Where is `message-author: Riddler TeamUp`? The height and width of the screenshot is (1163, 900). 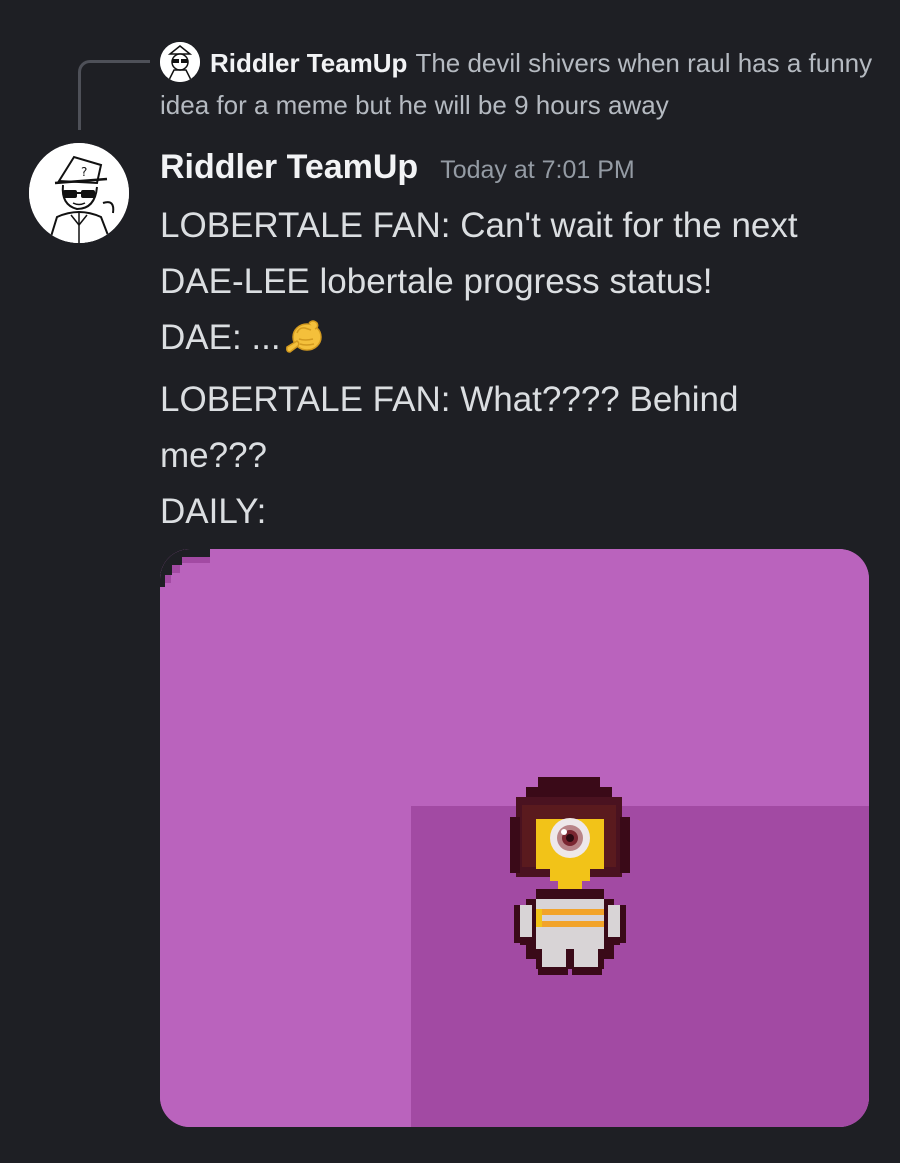
message-author: Riddler TeamUp is located at coordinates (289, 167).